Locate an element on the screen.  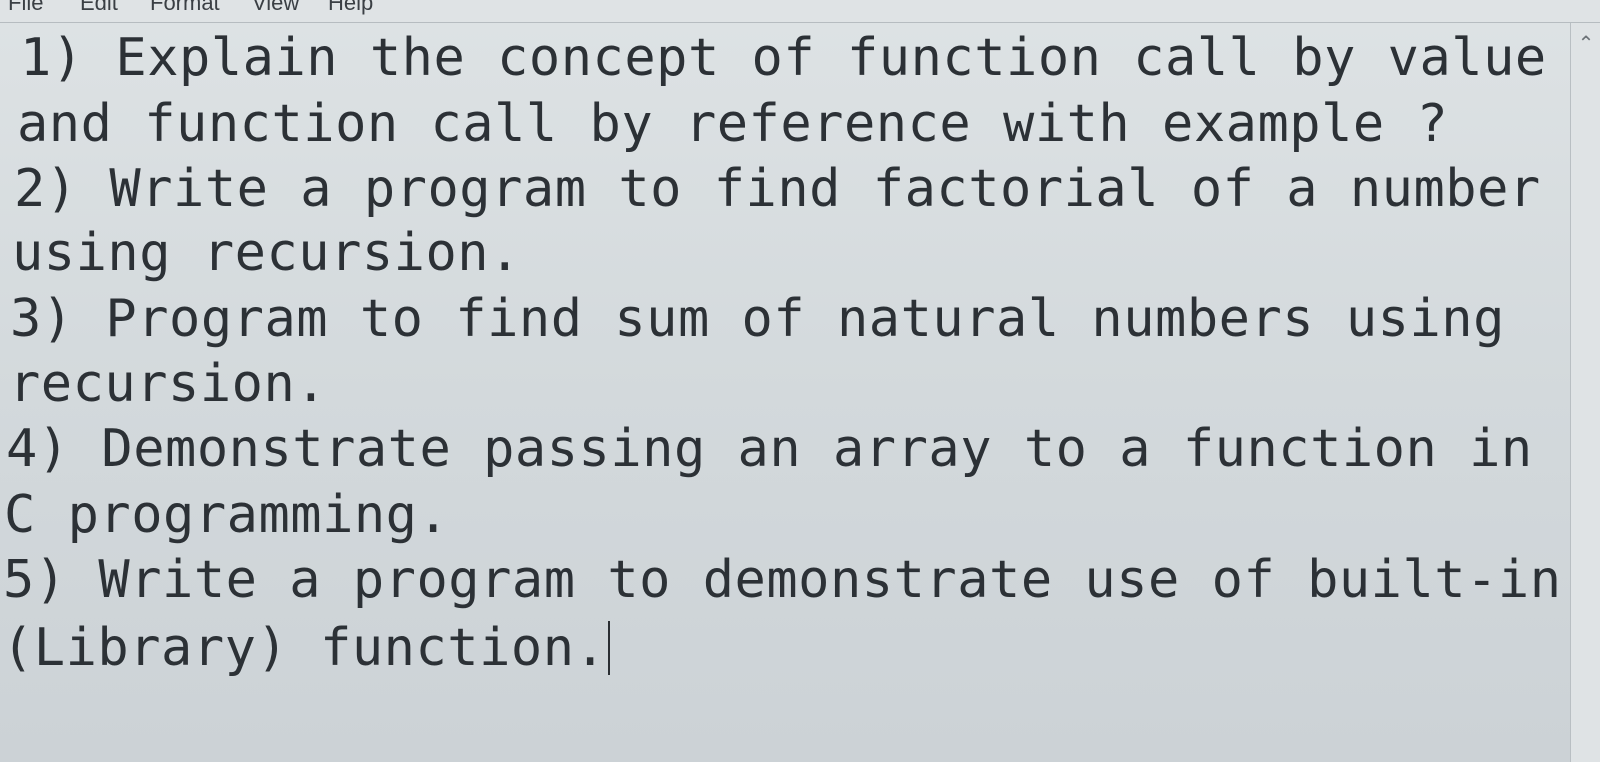
text-line: using recursion. is located at coordinates (266, 253).